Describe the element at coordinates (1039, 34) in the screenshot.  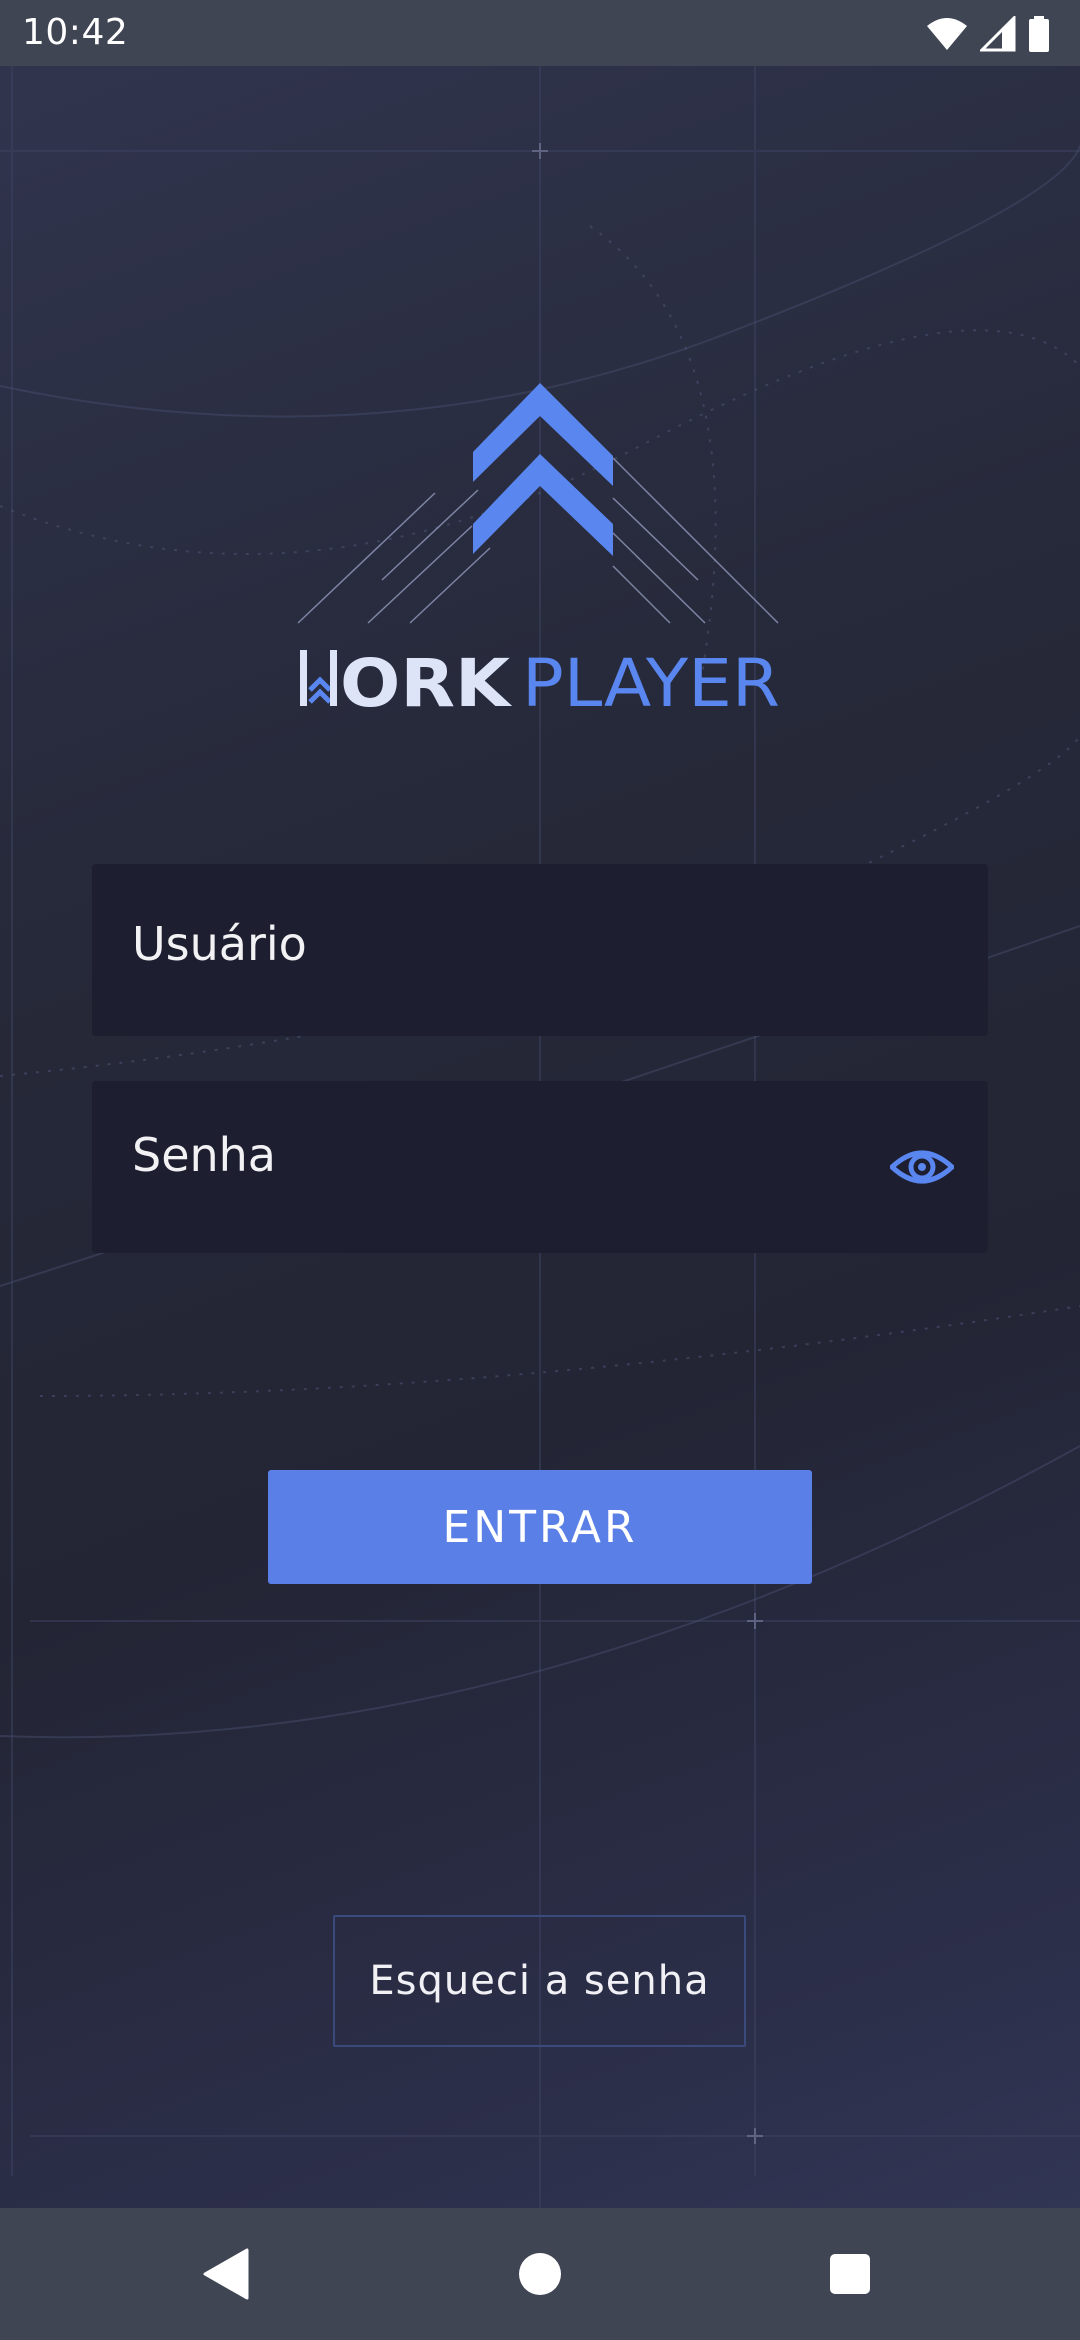
I see `battery-icon` at that location.